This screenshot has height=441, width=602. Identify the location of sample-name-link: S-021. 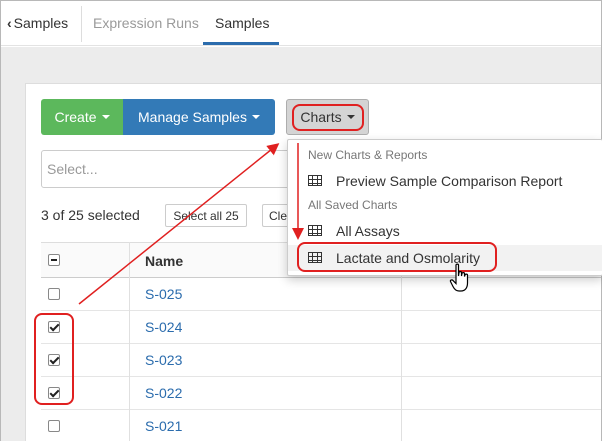
(163, 426).